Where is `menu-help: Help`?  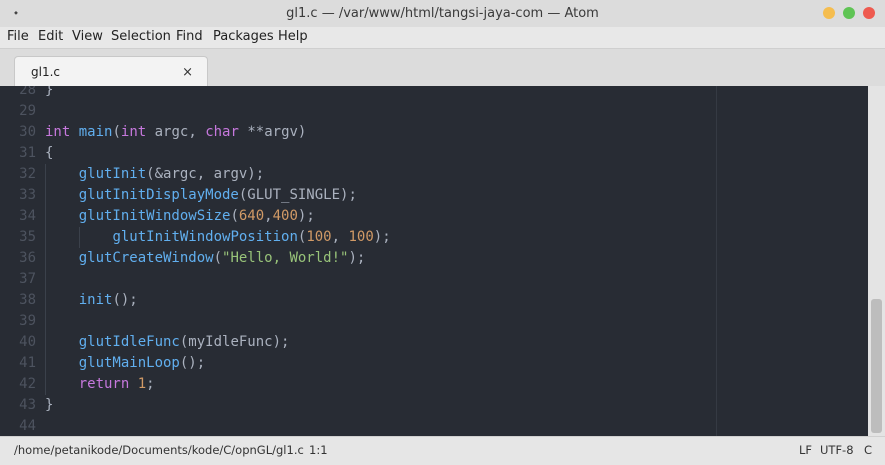
menu-help: Help is located at coordinates (293, 37).